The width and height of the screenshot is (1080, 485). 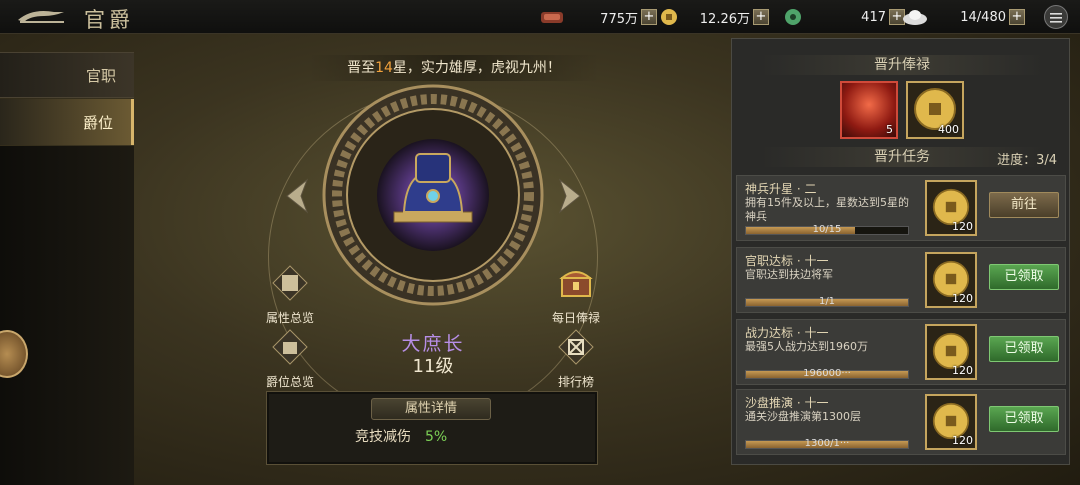 I want to click on resource-value: 14/480, so click(x=983, y=17).